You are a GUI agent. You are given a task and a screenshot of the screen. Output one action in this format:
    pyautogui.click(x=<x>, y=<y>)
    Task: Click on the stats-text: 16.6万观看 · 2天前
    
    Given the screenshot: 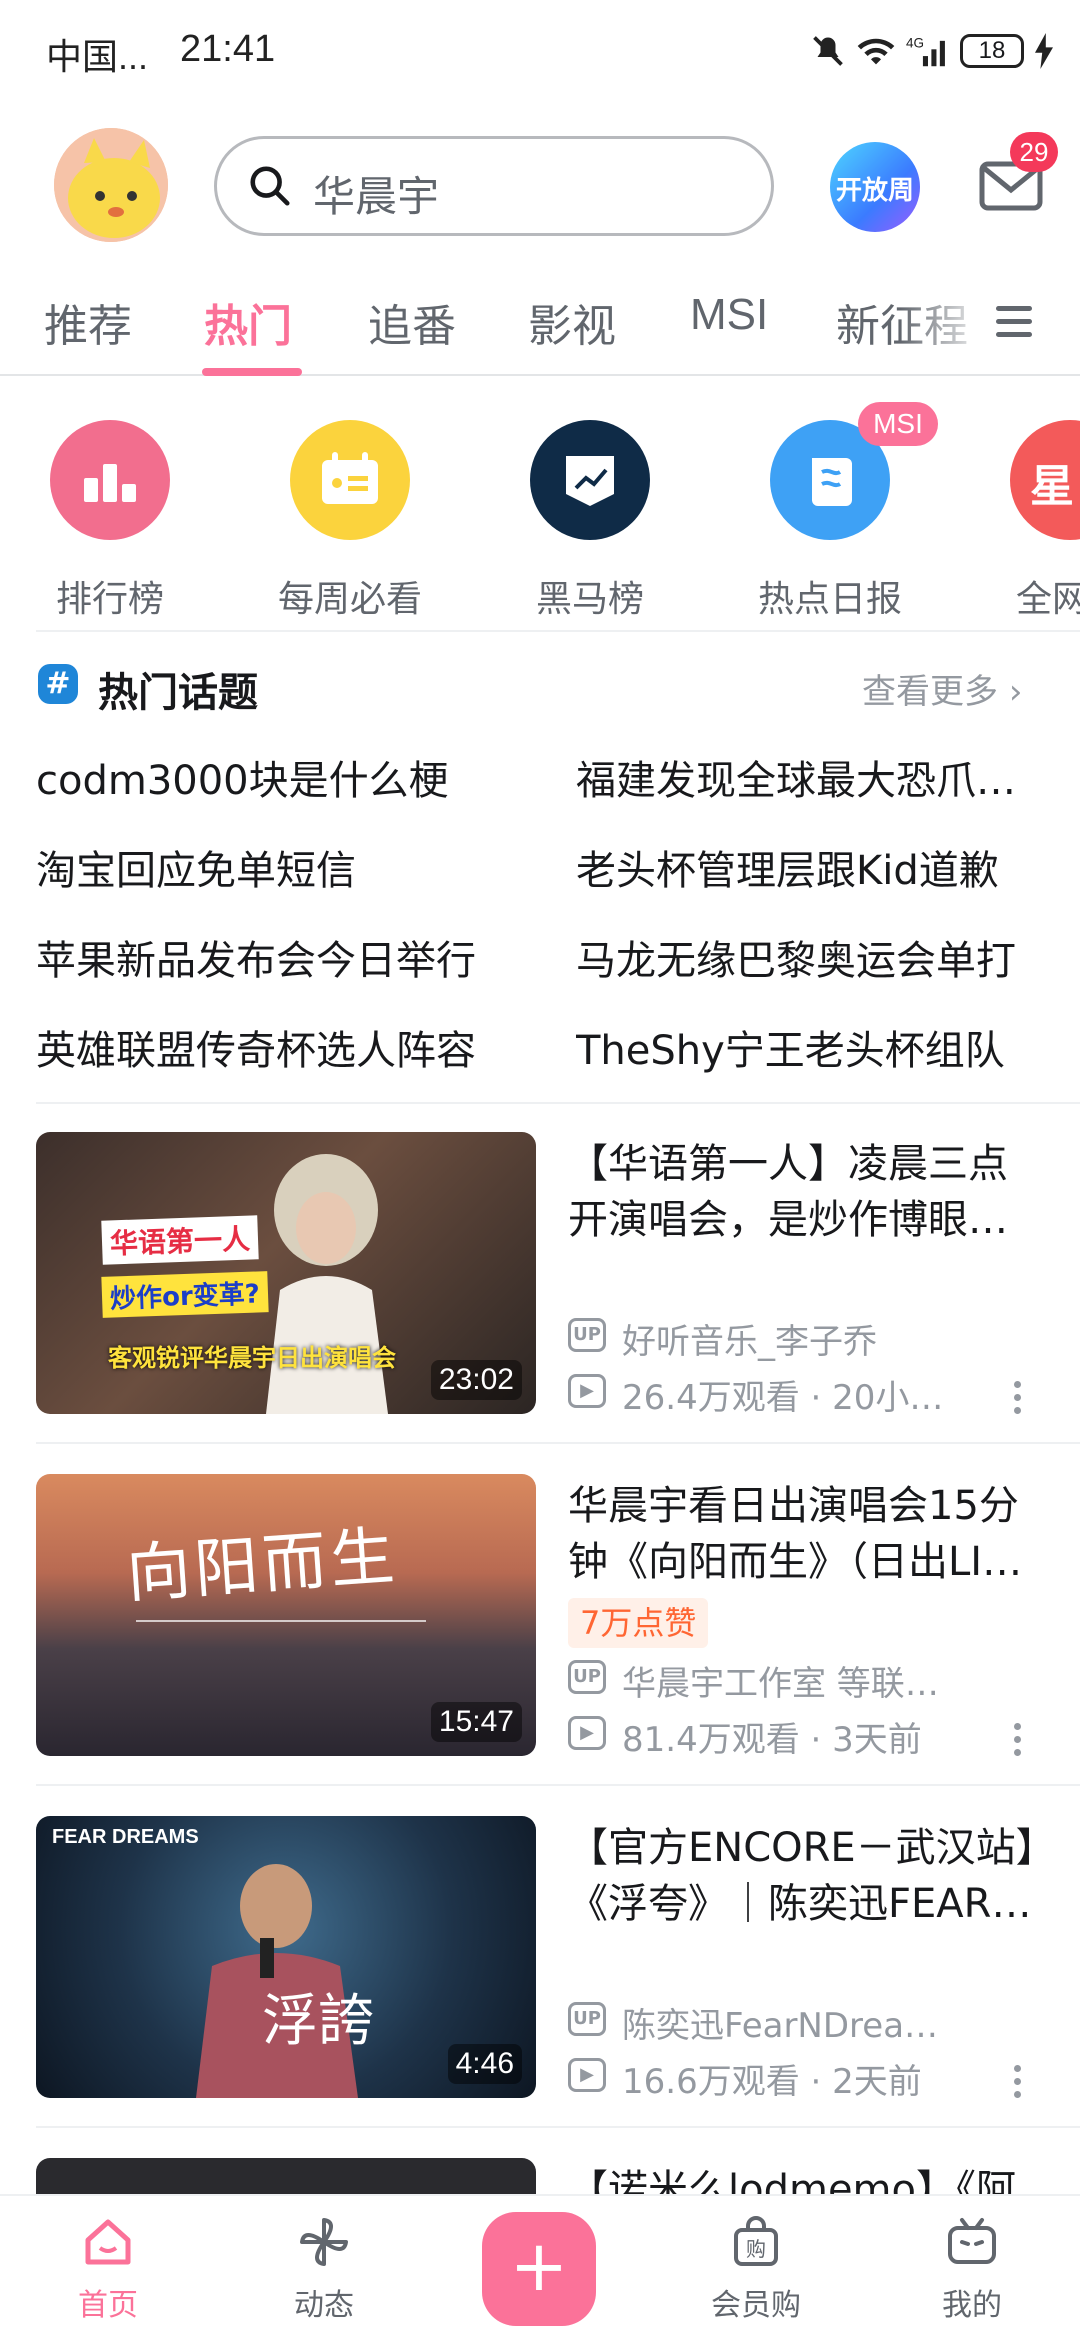 What is the action you would take?
    pyautogui.click(x=772, y=2082)
    